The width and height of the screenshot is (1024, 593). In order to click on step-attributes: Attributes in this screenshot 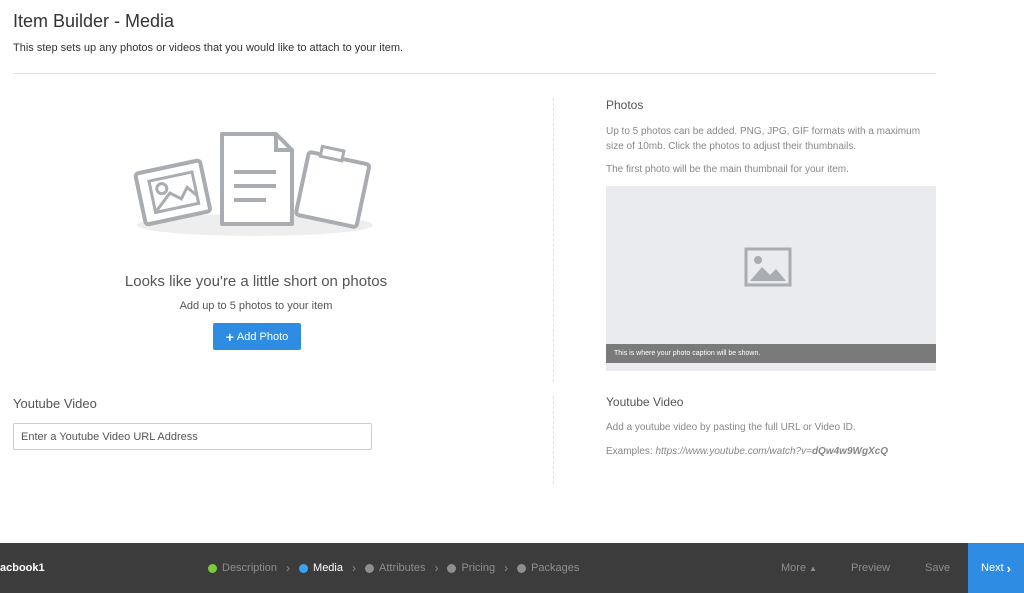, I will do `click(395, 568)`.